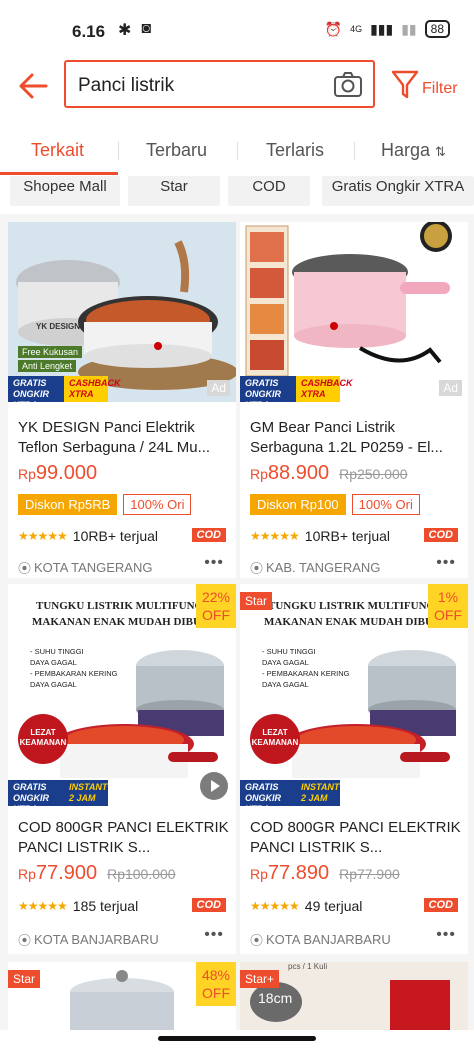  What do you see at coordinates (295, 150) in the screenshot?
I see `tab-terlaris: Terlaris` at bounding box center [295, 150].